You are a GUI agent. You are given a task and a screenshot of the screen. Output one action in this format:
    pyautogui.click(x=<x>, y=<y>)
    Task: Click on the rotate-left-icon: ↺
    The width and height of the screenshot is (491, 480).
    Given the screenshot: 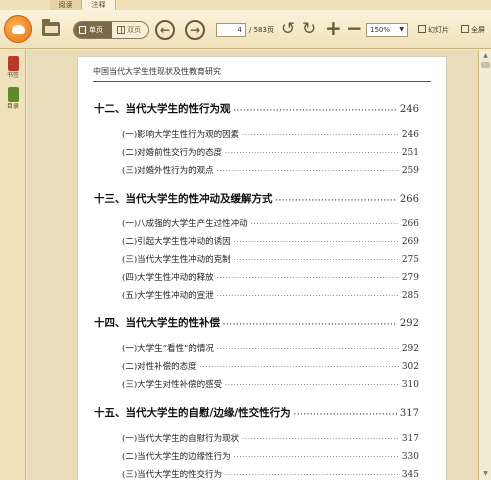 What is the action you would take?
    pyautogui.click(x=288, y=29)
    